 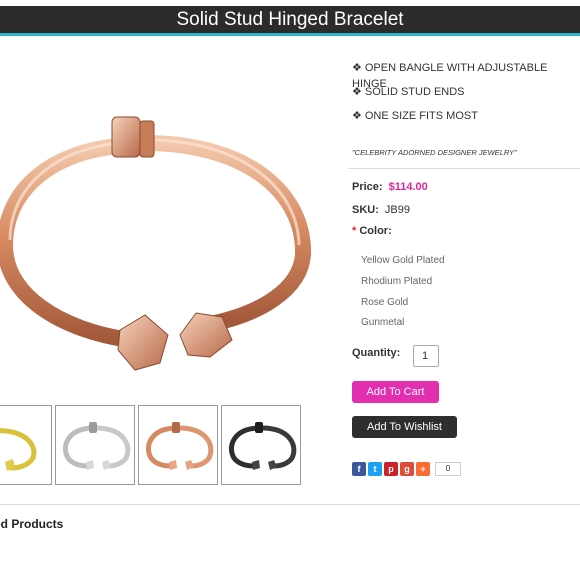 I want to click on color-row: * Color:, so click(x=372, y=231).